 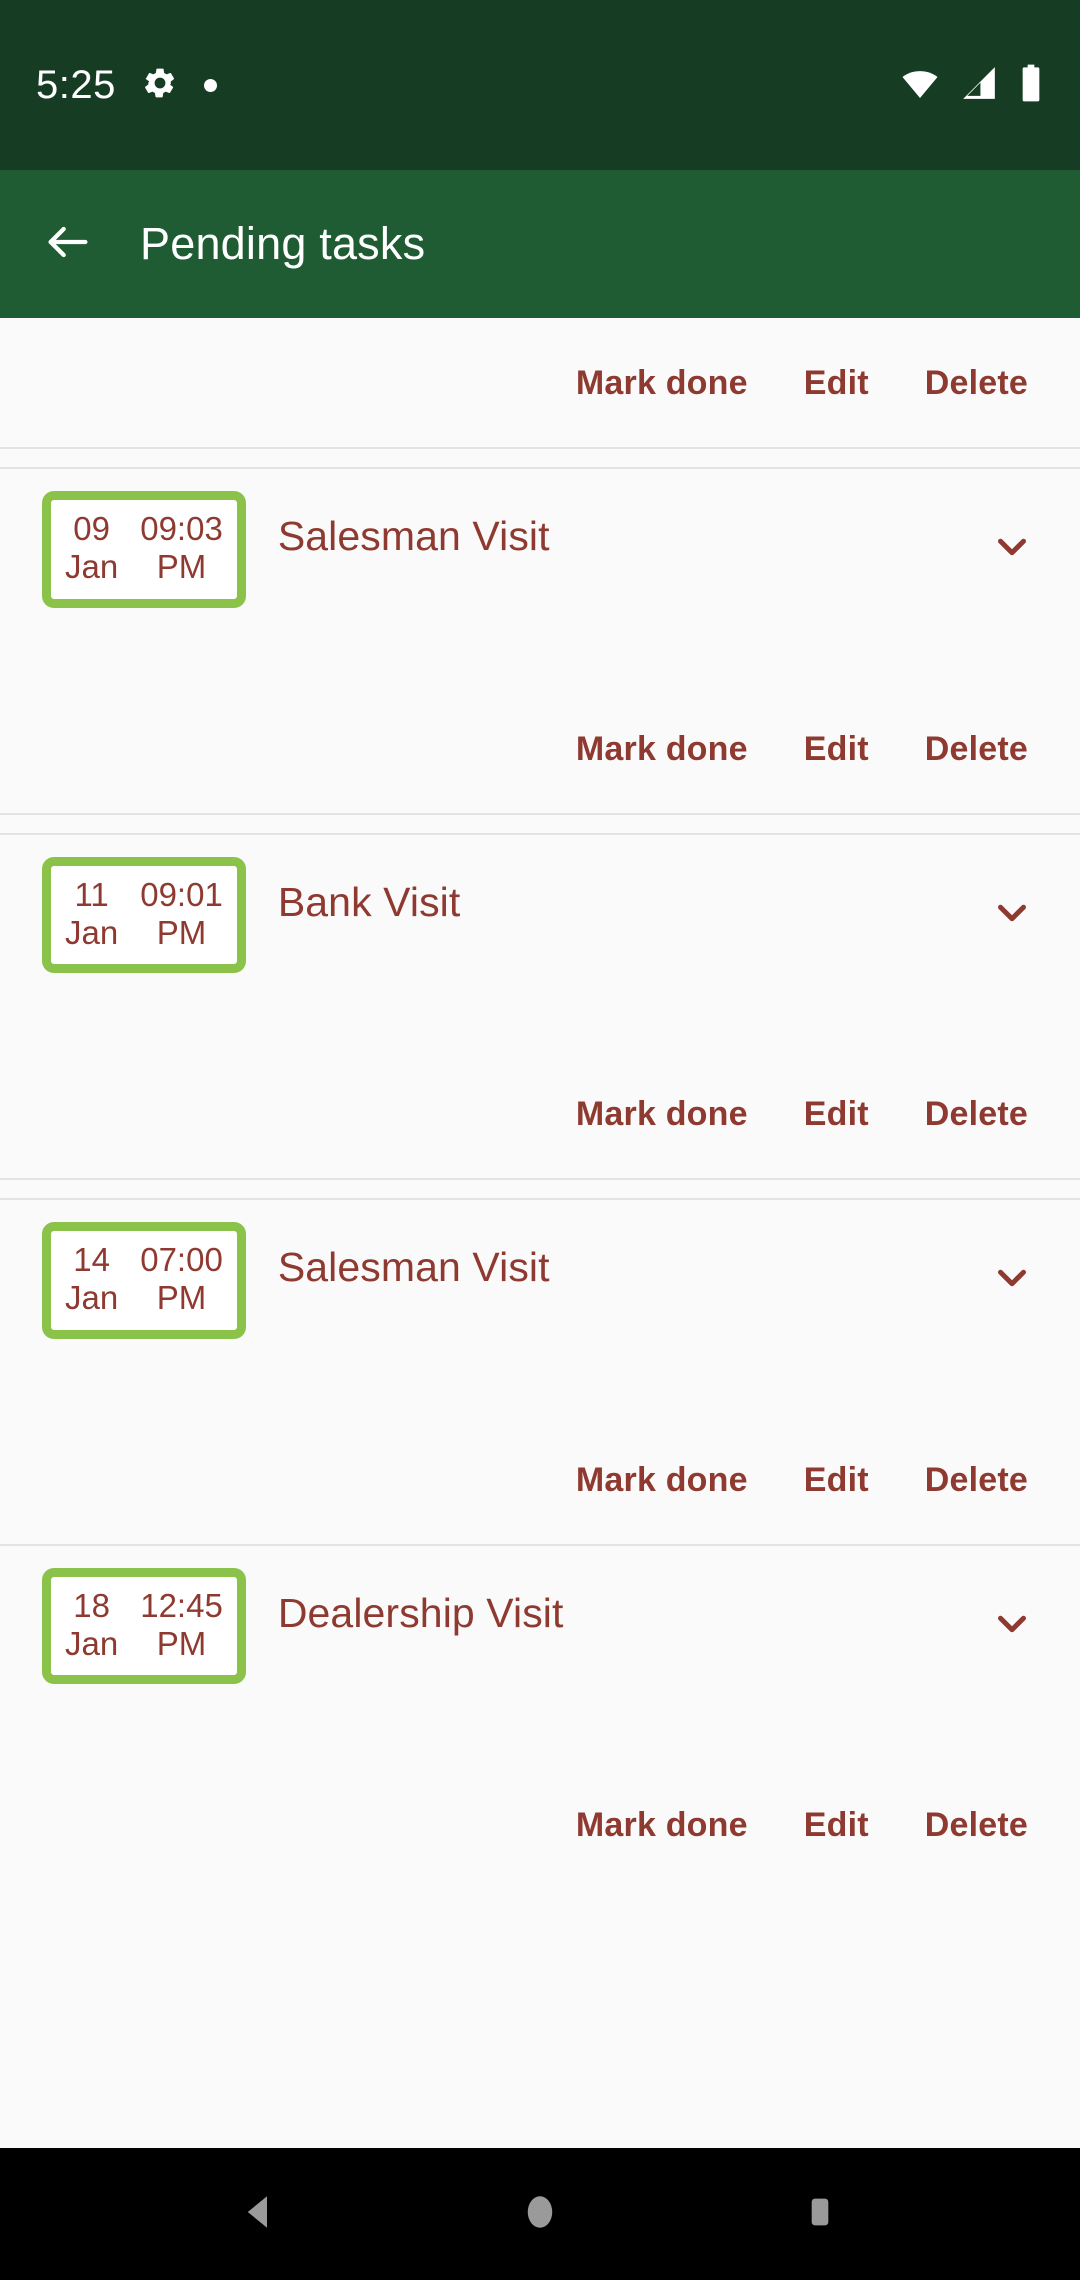 I want to click on task-date-badge: 18 Jan 12:45 PM, so click(x=144, y=1626).